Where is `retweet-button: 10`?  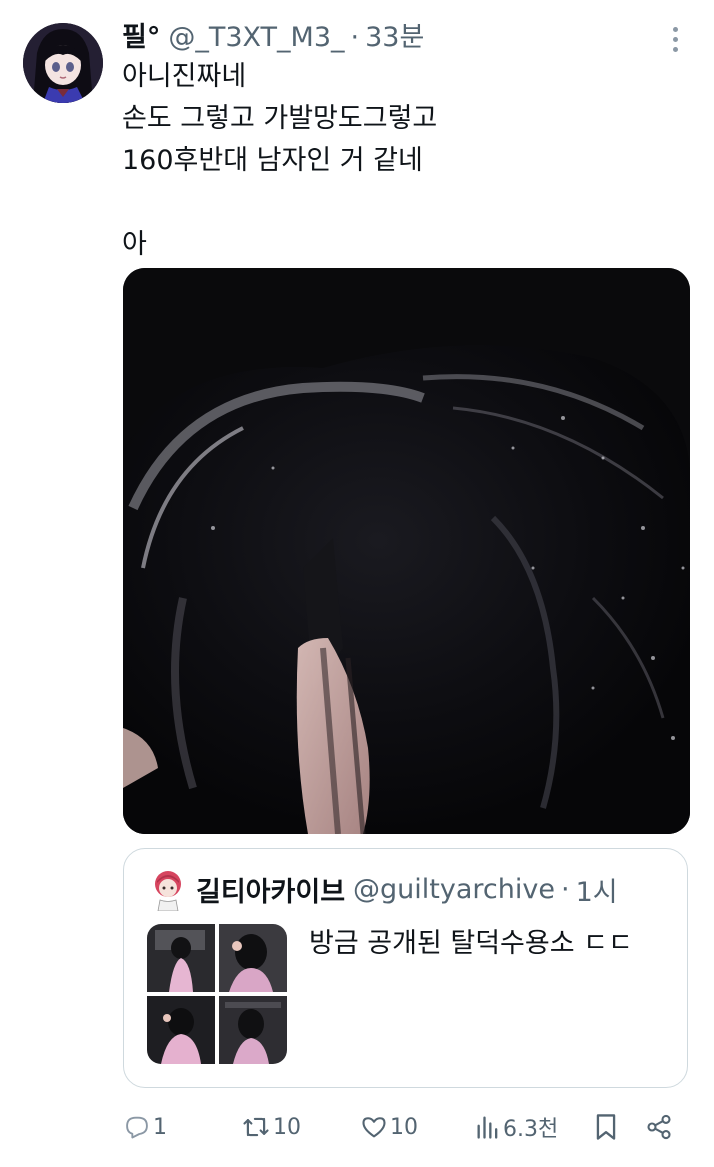 retweet-button: 10 is located at coordinates (271, 1127).